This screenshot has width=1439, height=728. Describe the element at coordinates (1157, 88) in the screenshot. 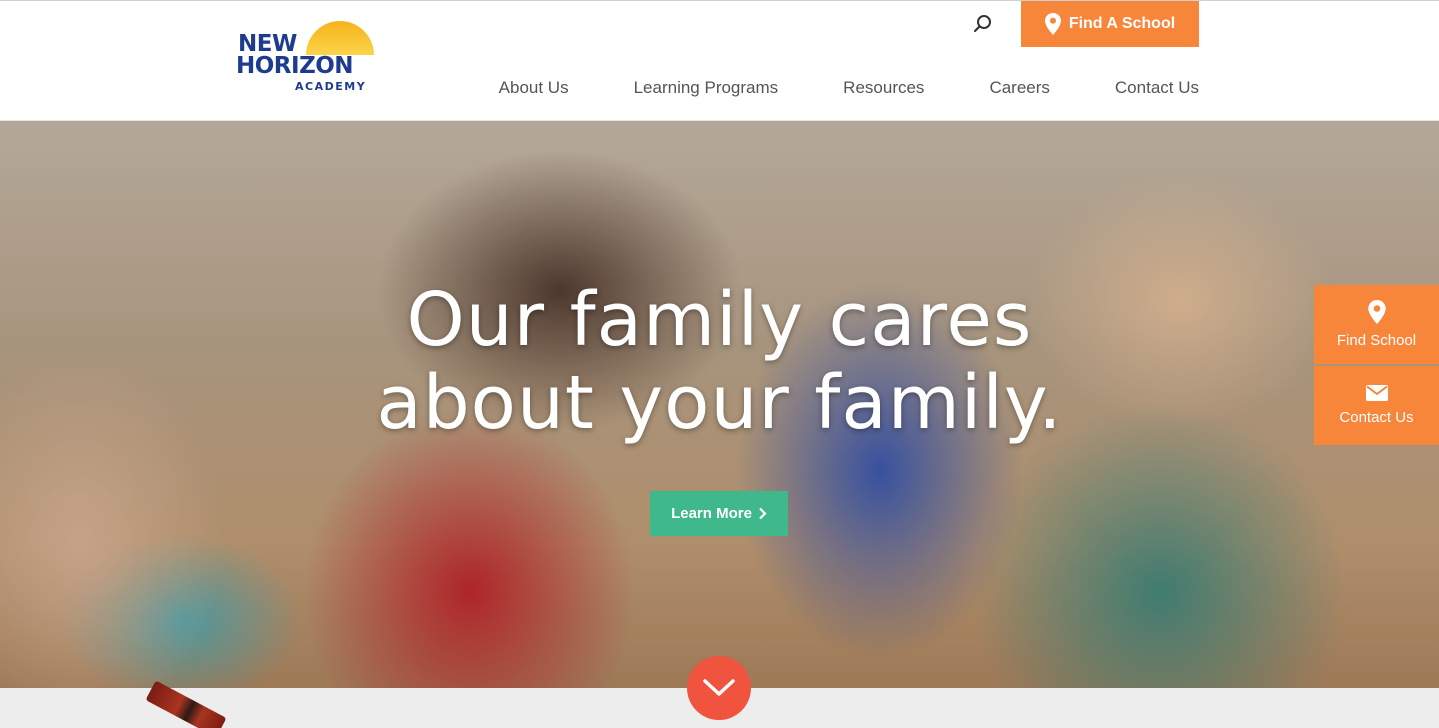

I see `nav-contact-us: Contact Us` at that location.